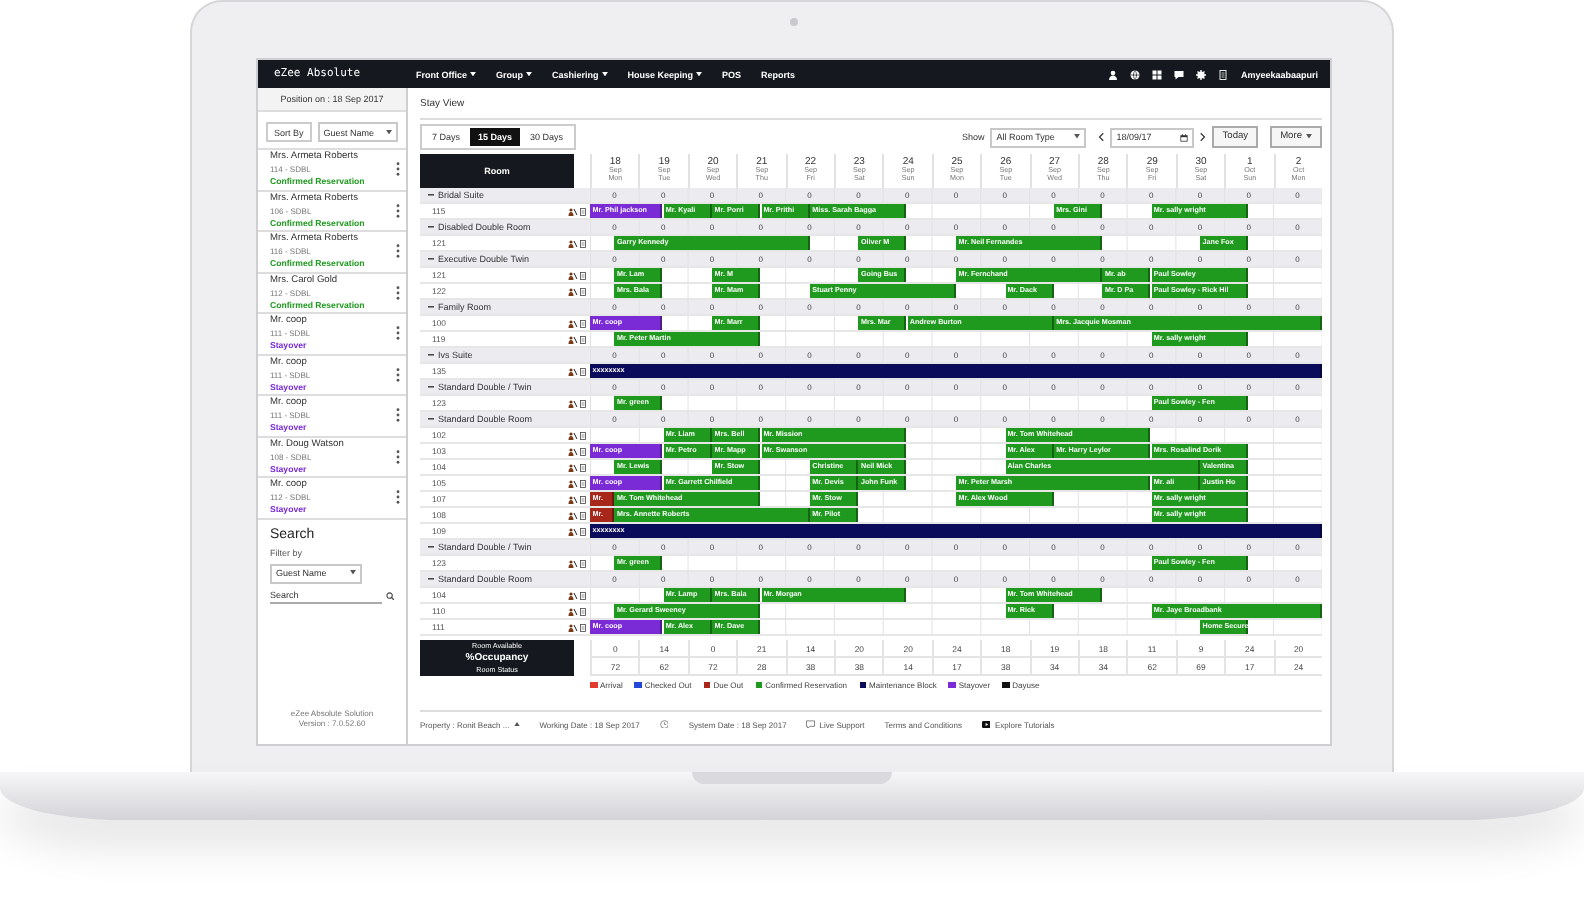 The height and width of the screenshot is (924, 1584). What do you see at coordinates (1223, 74) in the screenshot?
I see `document-icon` at bounding box center [1223, 74].